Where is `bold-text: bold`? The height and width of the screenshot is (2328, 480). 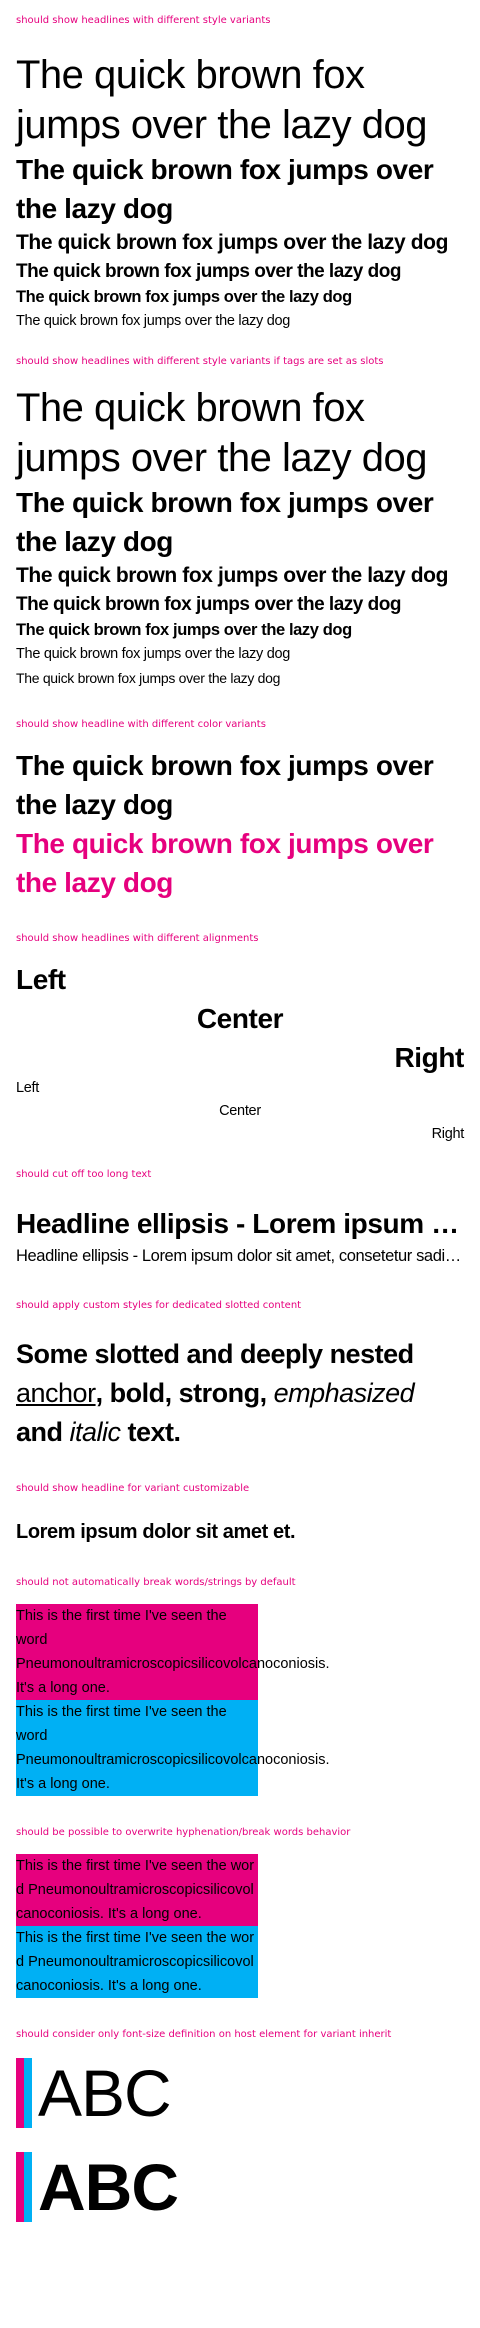 bold-text: bold is located at coordinates (137, 1393).